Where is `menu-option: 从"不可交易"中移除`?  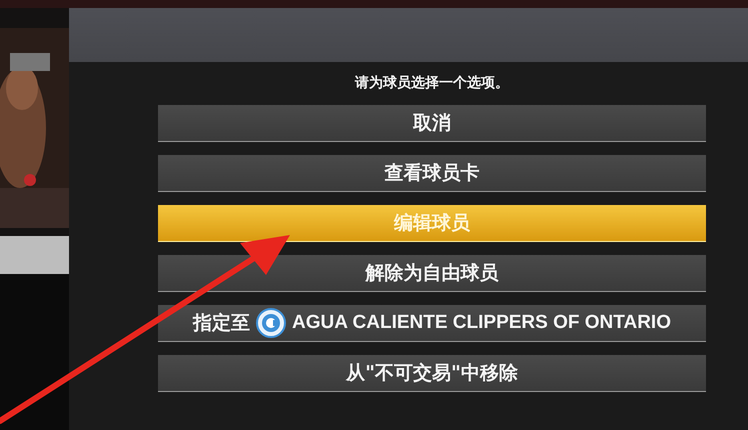 menu-option: 从"不可交易"中移除 is located at coordinates (432, 373).